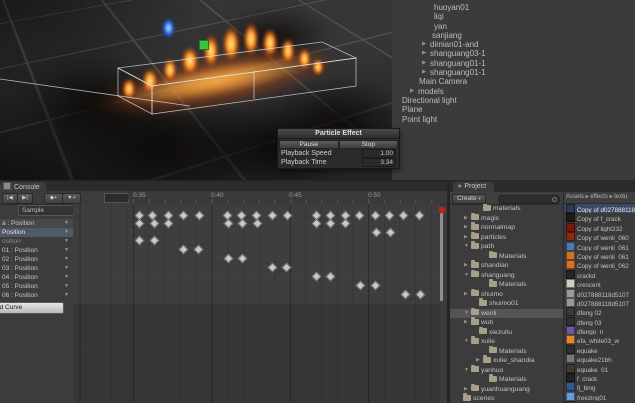 The height and width of the screenshot is (403, 635). Describe the element at coordinates (599, 246) in the screenshot. I see `asset-item: Copy of wenli_061` at that location.